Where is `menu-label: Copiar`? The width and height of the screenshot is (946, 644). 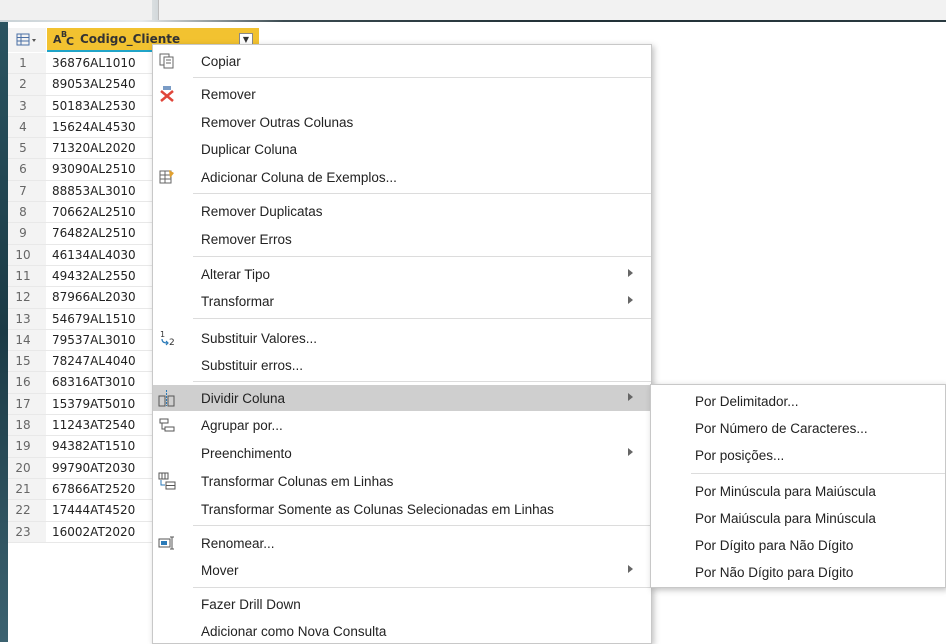 menu-label: Copiar is located at coordinates (221, 61).